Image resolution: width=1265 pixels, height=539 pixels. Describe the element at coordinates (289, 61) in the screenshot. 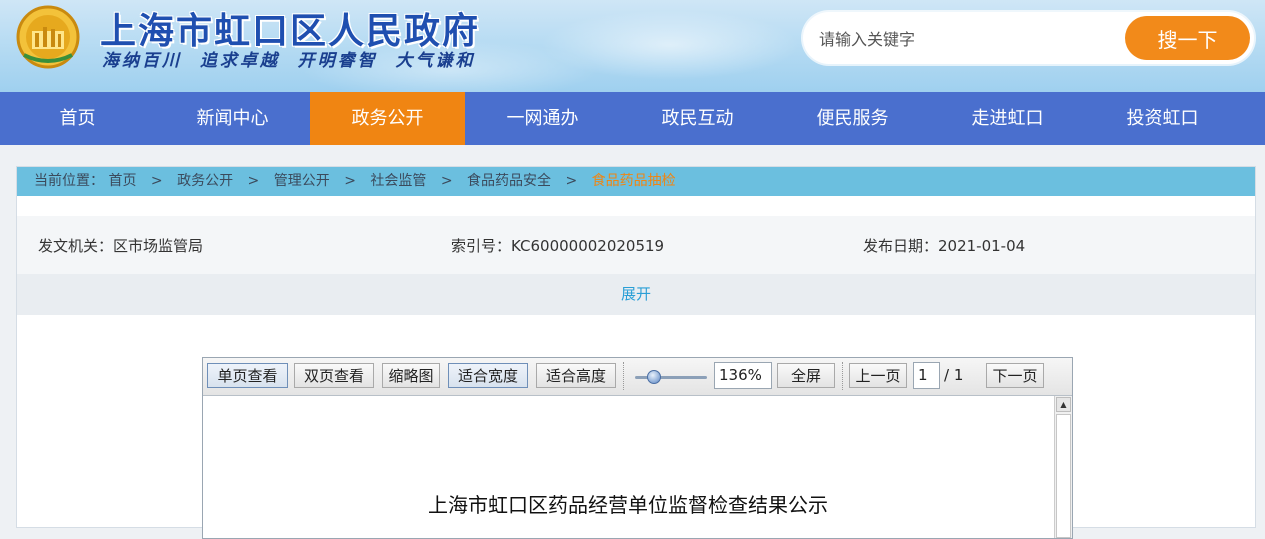

I see `site-slogan: 海纳百川 追求卓越 开明睿智 大气谦和` at that location.